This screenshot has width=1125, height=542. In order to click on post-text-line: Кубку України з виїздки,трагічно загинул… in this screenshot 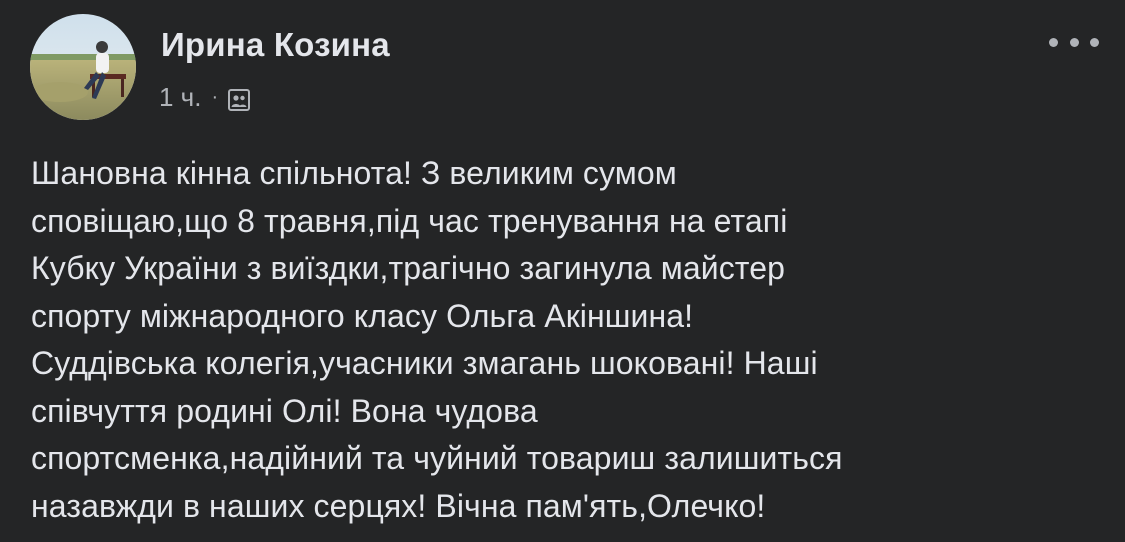, I will do `click(408, 268)`.